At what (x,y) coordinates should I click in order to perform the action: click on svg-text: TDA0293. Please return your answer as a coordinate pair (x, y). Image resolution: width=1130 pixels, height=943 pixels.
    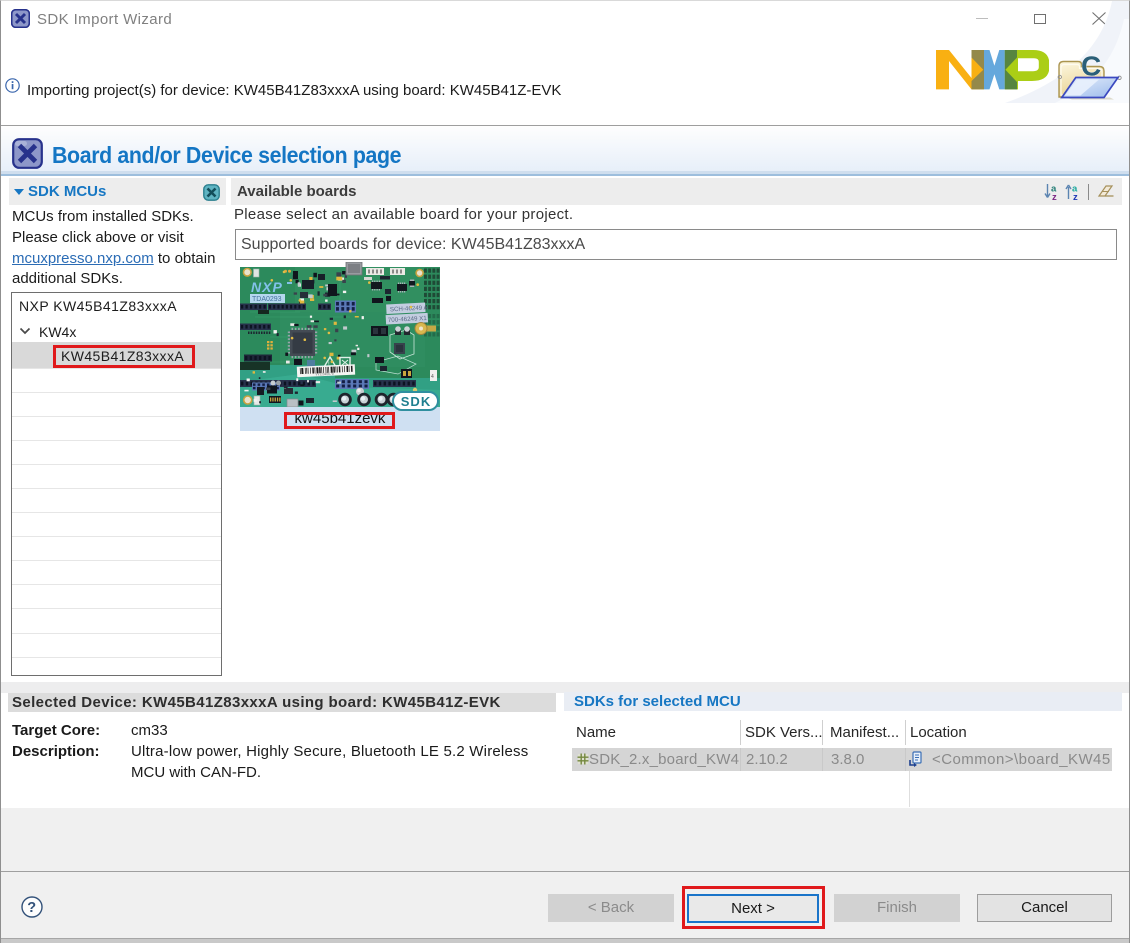
    Looking at the image, I should click on (267, 299).